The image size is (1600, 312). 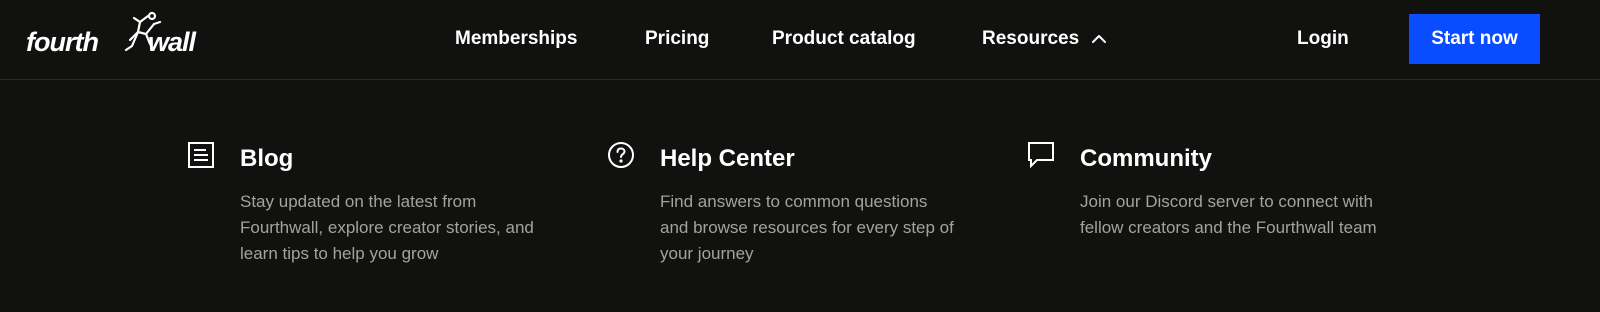 I want to click on question-circle-icon, so click(x=621, y=155).